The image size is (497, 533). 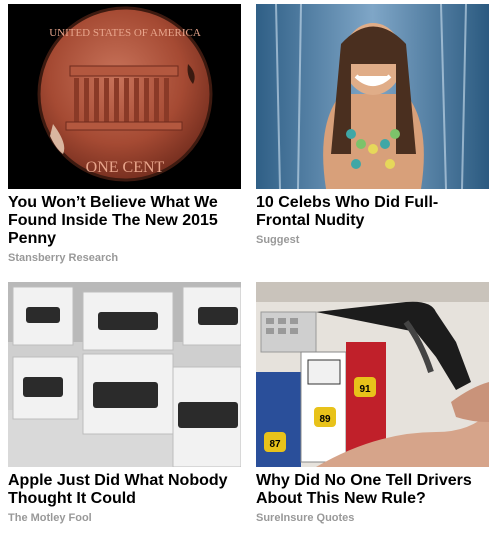 I want to click on card-source: Suggest, so click(x=278, y=240).